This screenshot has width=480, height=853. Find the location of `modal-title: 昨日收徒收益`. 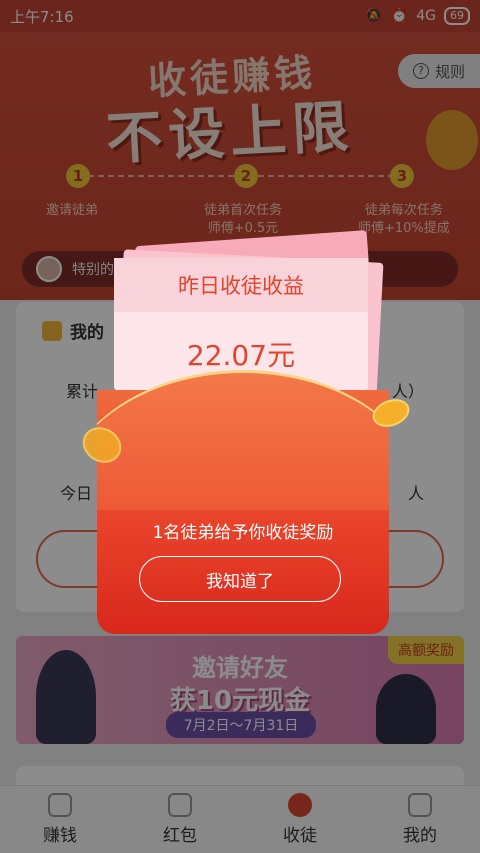

modal-title: 昨日收徒收益 is located at coordinates (241, 285).